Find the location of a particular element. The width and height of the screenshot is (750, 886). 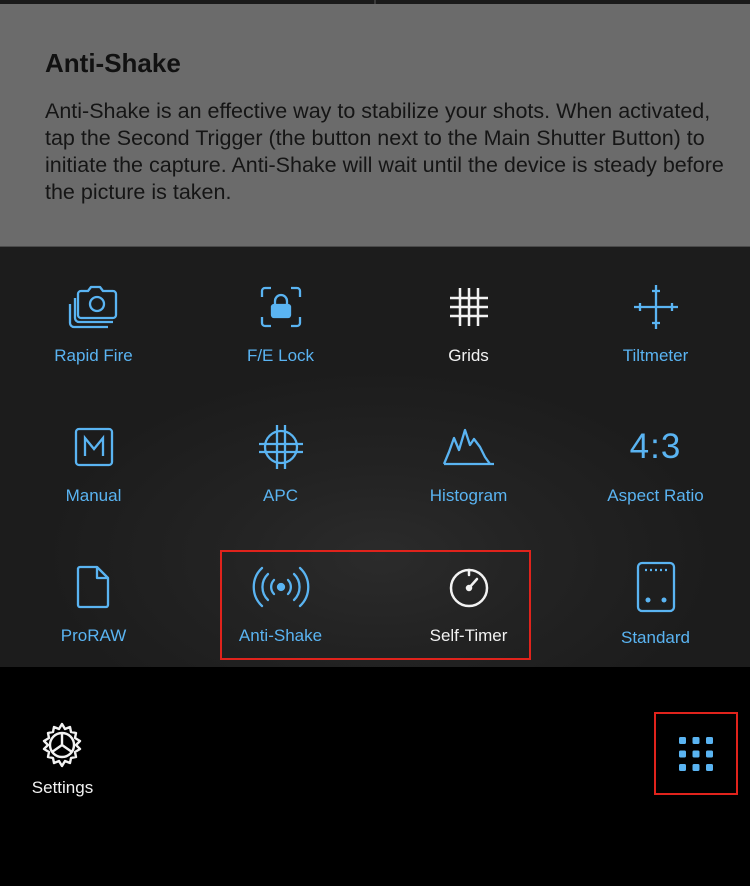

document-icon is located at coordinates (93, 587).